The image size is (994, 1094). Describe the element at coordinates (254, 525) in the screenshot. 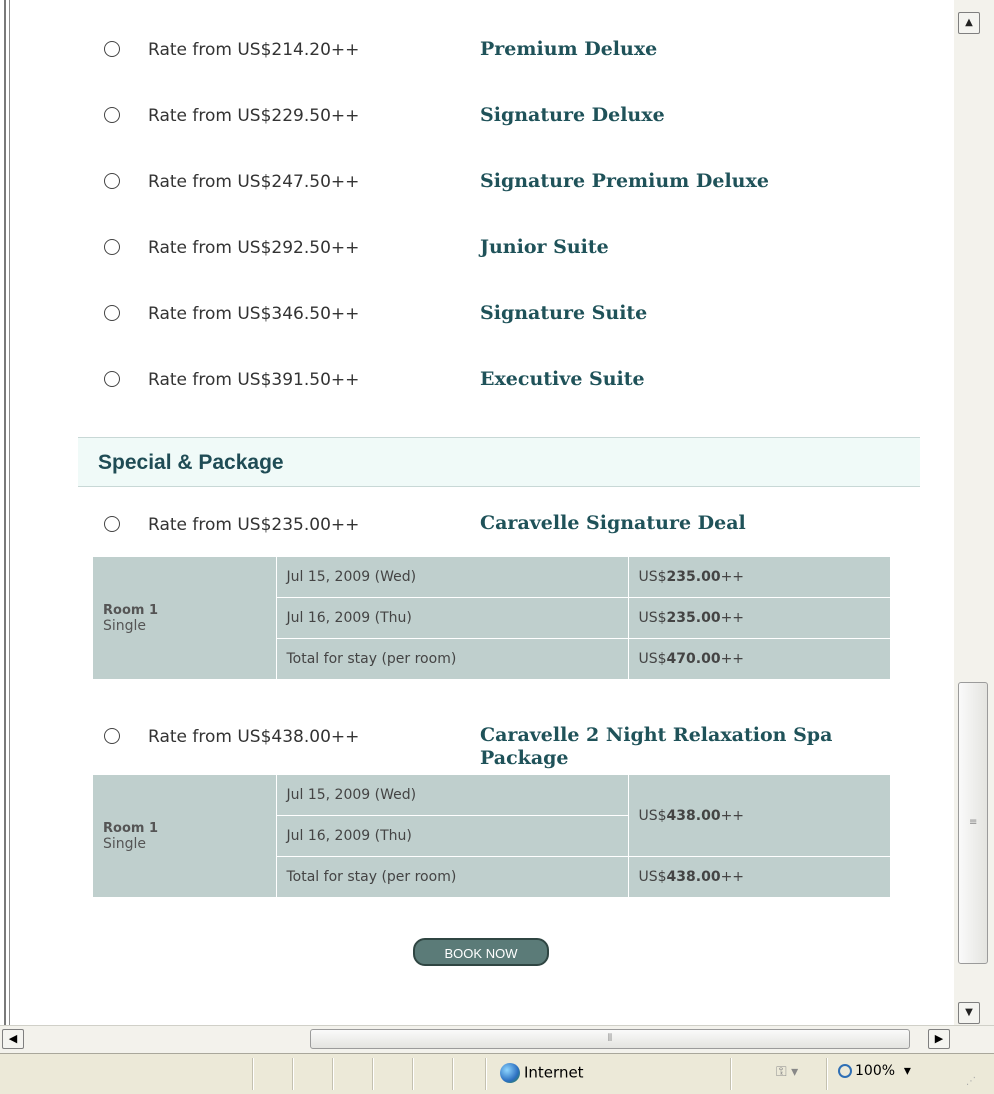

I see `rate-text: Rate from US$235.00++` at that location.